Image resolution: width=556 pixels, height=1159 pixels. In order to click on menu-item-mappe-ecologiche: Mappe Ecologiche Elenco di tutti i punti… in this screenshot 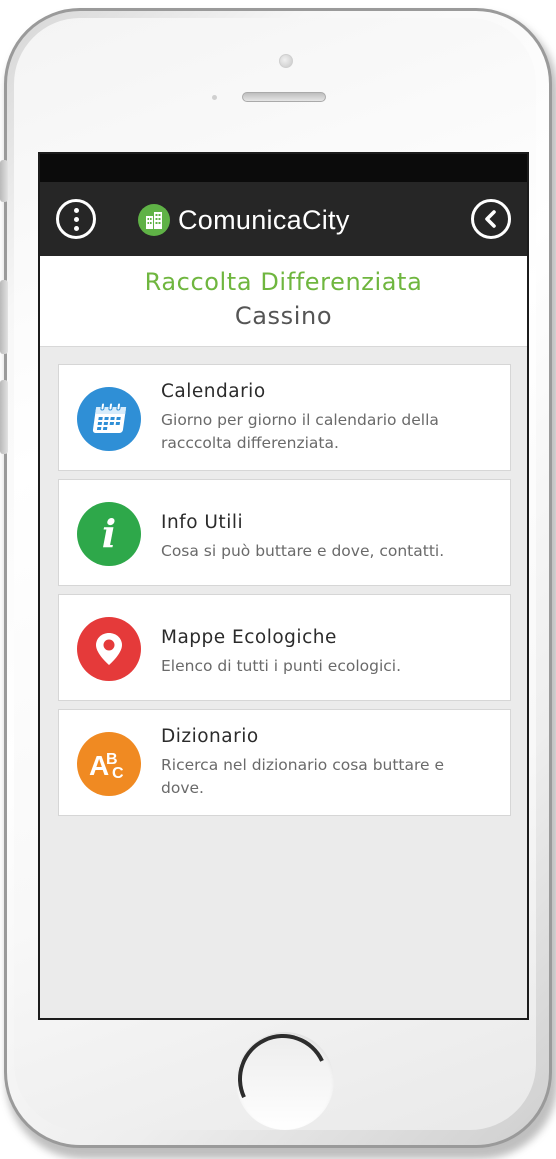, I will do `click(284, 647)`.